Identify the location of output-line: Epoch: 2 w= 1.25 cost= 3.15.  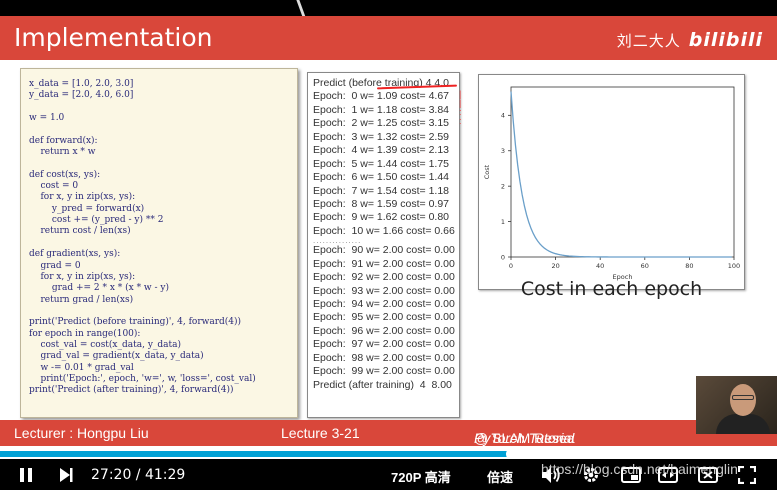
(381, 123).